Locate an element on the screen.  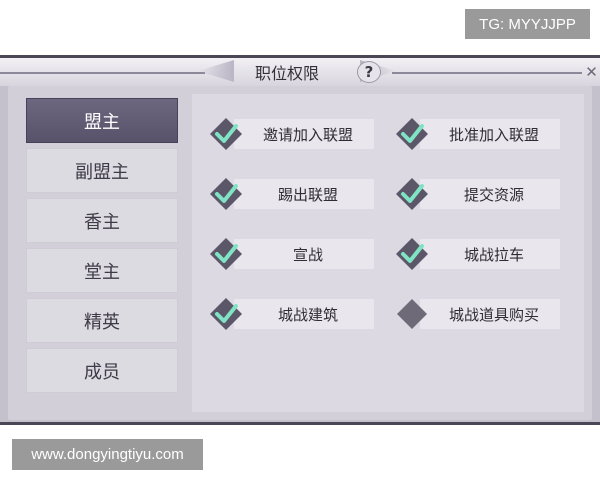
permission-submit-resources: 提交资源 is located at coordinates (478, 194).